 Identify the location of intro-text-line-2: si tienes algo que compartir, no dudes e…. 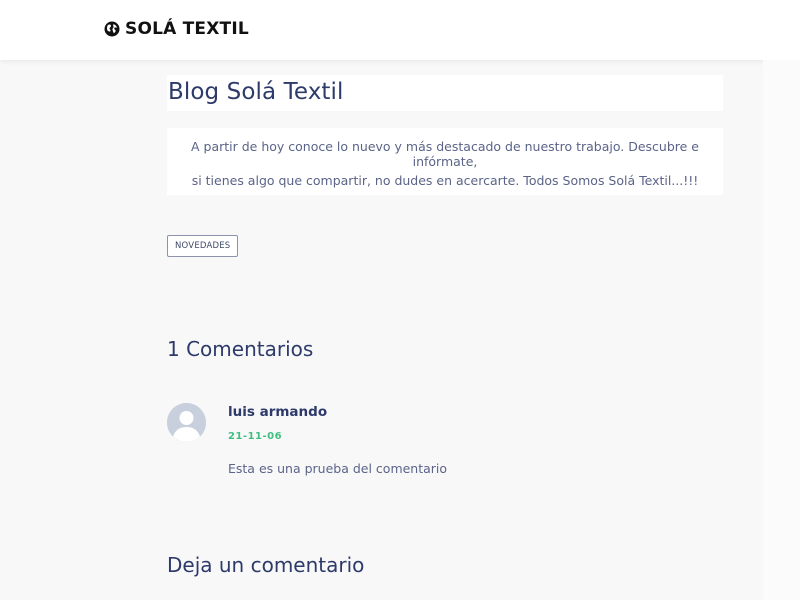
(445, 180).